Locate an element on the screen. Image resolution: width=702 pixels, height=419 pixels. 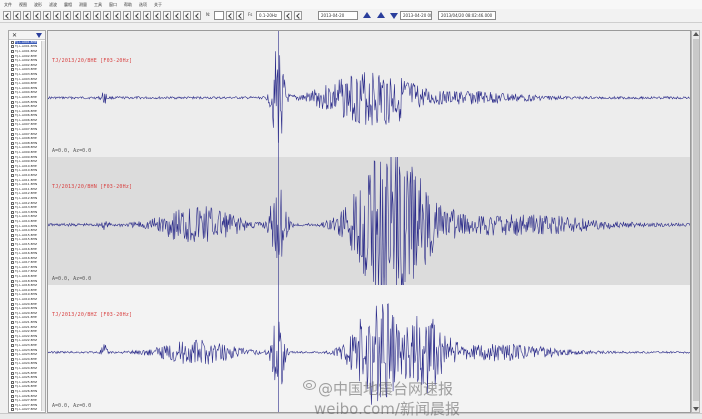
zoom-icon is located at coordinates (117, 15).